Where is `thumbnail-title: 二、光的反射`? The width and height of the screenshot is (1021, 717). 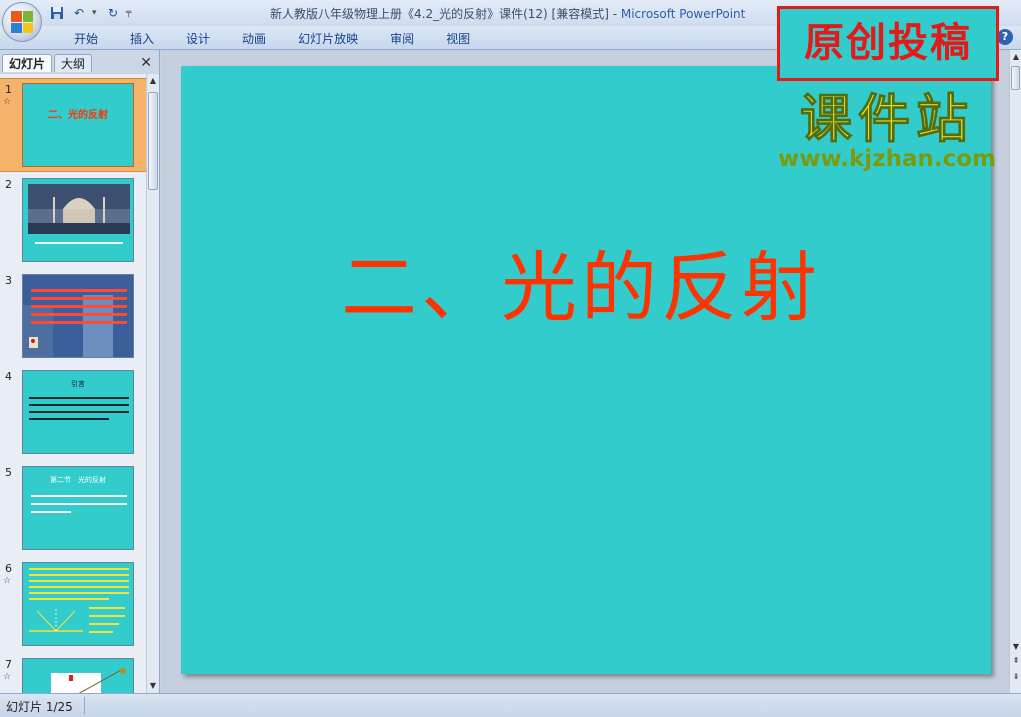
thumbnail-title: 二、光的反射 is located at coordinates (78, 115).